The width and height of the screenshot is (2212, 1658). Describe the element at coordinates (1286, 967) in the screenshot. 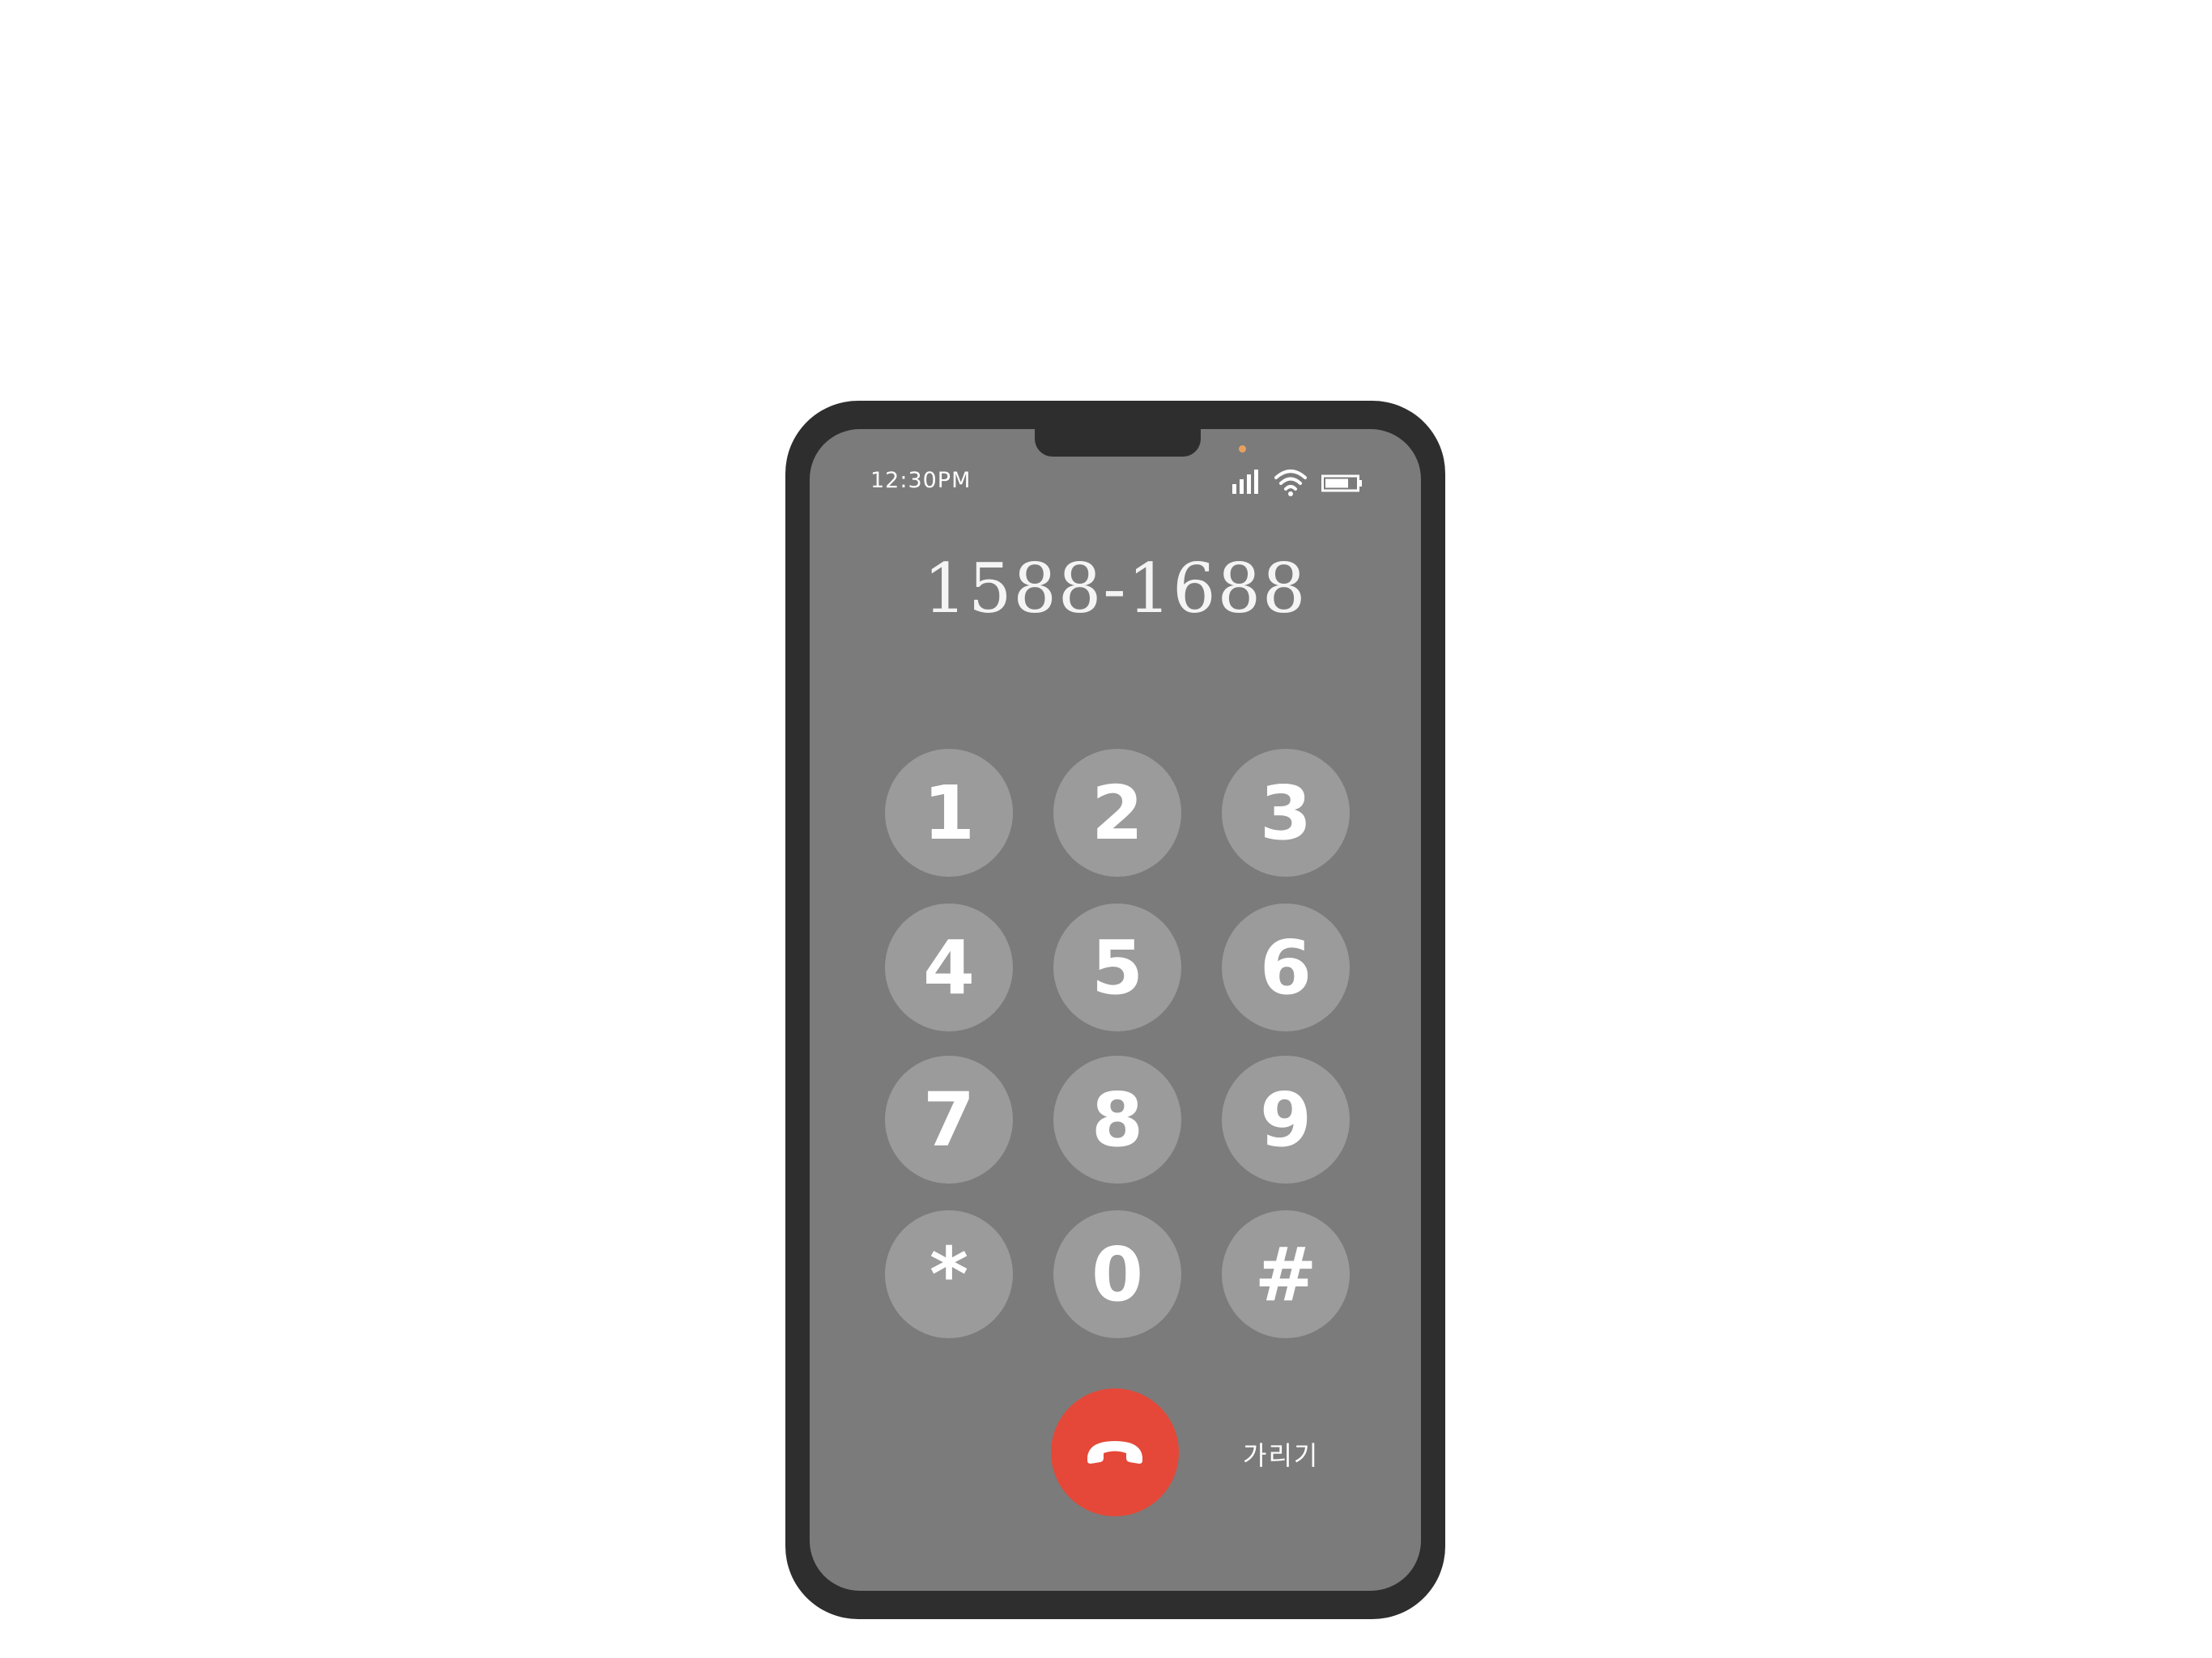

I see `key-6: 6` at that location.